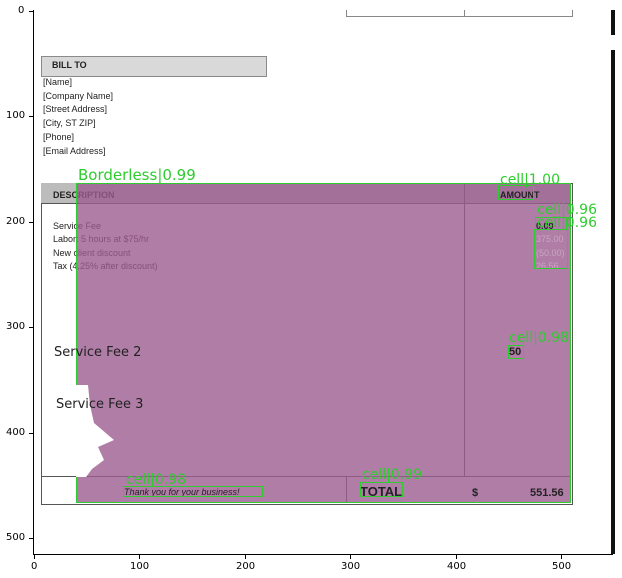 The height and width of the screenshot is (578, 622). What do you see at coordinates (140, 566) in the screenshot?
I see `x-tick-label: 100` at bounding box center [140, 566].